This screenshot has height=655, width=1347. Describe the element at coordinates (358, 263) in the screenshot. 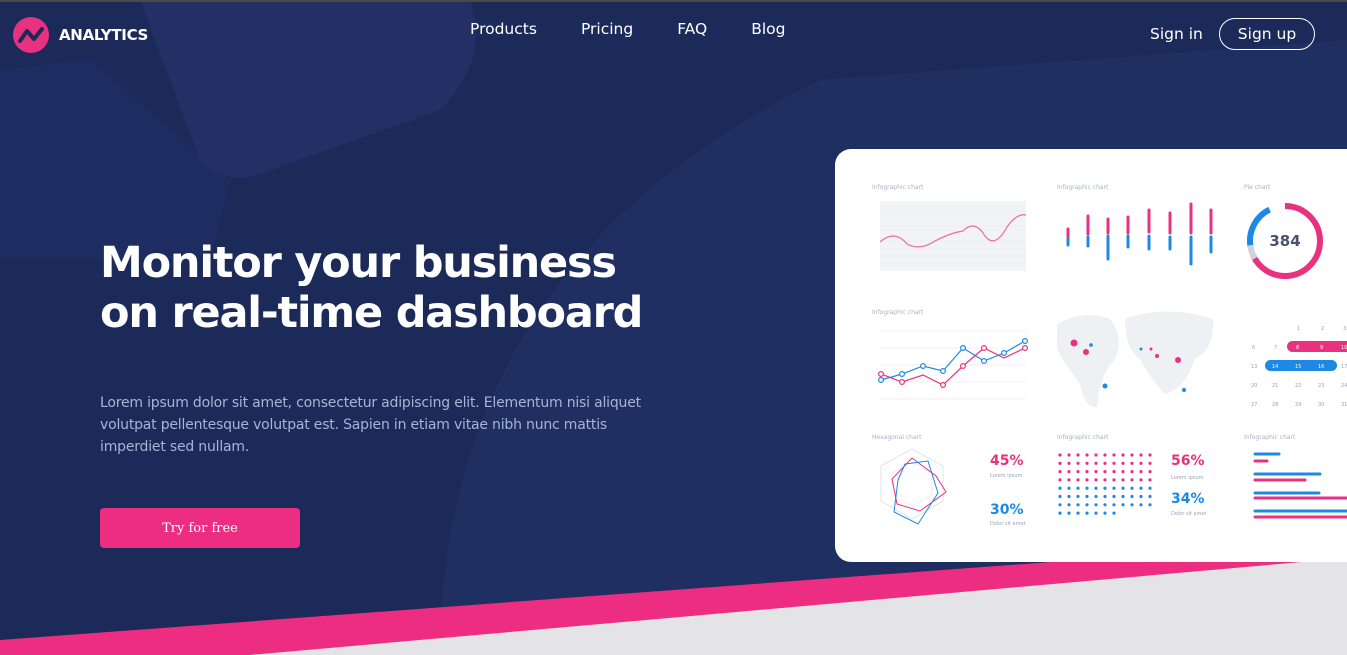

I see `hero-title-line-1: Monitor your business` at that location.